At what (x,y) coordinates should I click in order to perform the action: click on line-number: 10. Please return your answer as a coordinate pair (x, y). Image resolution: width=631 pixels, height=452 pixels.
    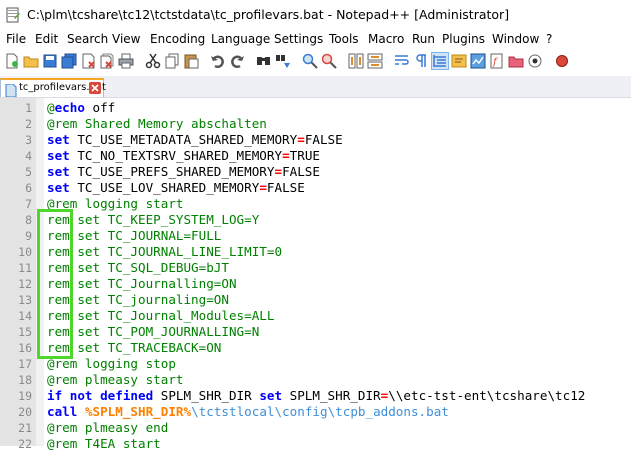
    Looking at the image, I should click on (25, 252).